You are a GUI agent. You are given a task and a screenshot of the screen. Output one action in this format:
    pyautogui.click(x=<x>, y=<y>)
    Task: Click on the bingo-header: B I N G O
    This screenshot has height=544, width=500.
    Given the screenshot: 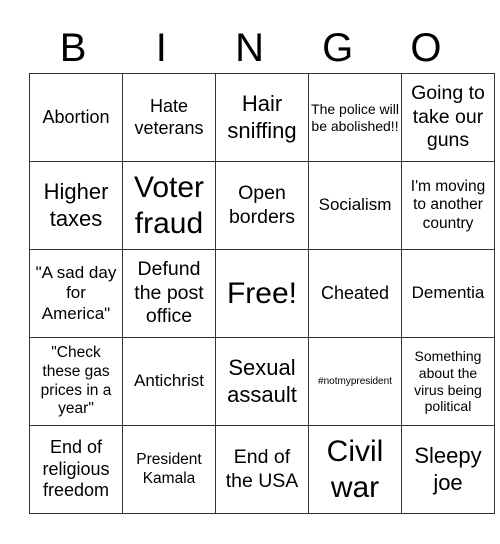 What is the action you would take?
    pyautogui.click(x=249, y=48)
    